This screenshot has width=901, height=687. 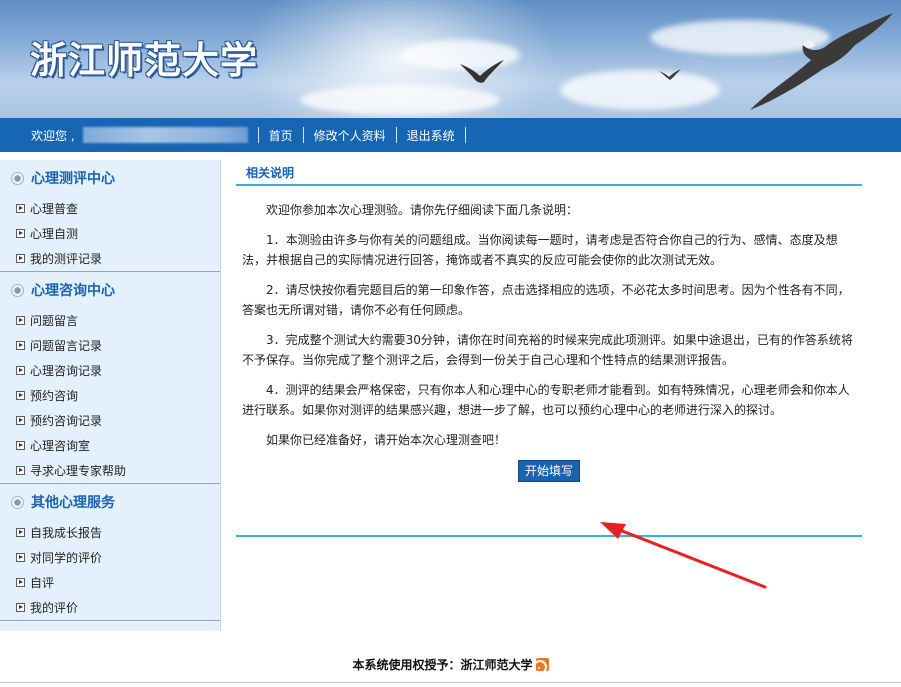 What do you see at coordinates (110, 345) in the screenshot?
I see `sidebar-item-message-records: 问题留言记录` at bounding box center [110, 345].